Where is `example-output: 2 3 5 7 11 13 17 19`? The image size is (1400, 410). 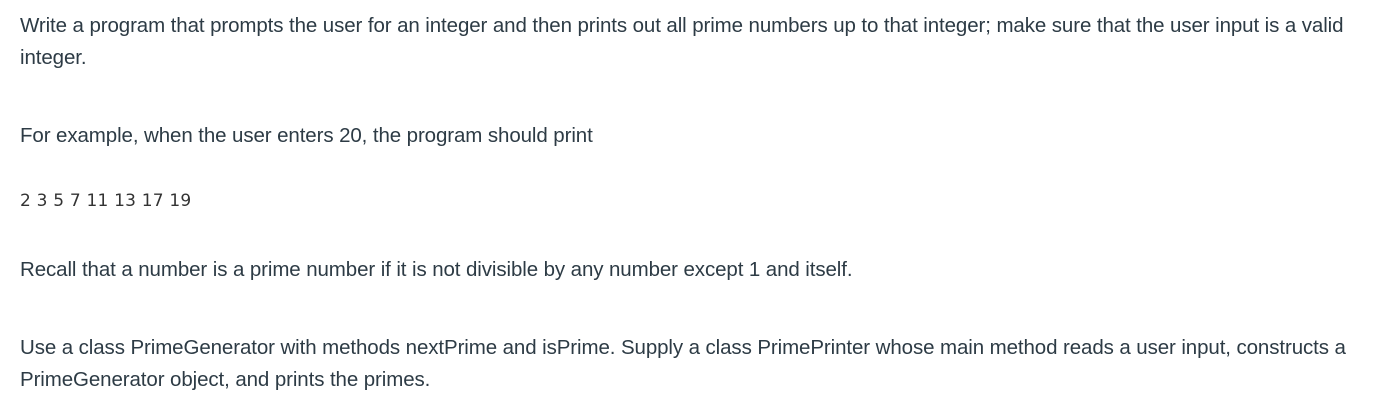 example-output: 2 3 5 7 11 13 17 19 is located at coordinates (106, 201).